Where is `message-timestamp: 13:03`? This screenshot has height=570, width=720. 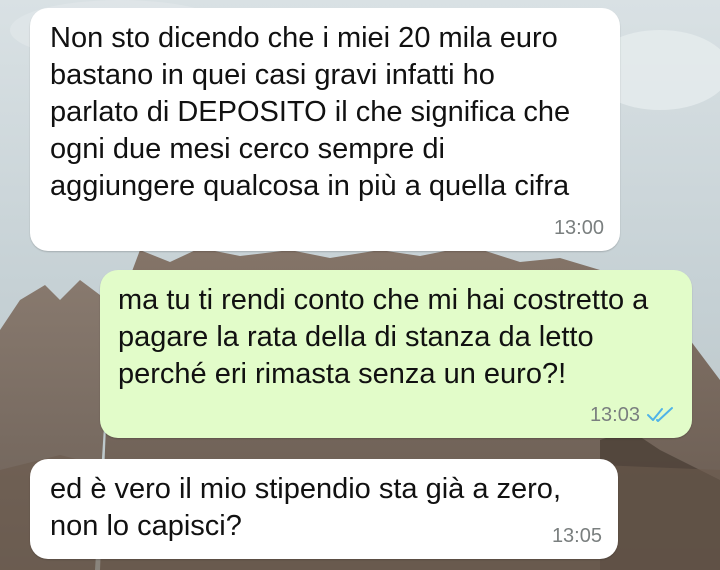
message-timestamp: 13:03 is located at coordinates (614, 415).